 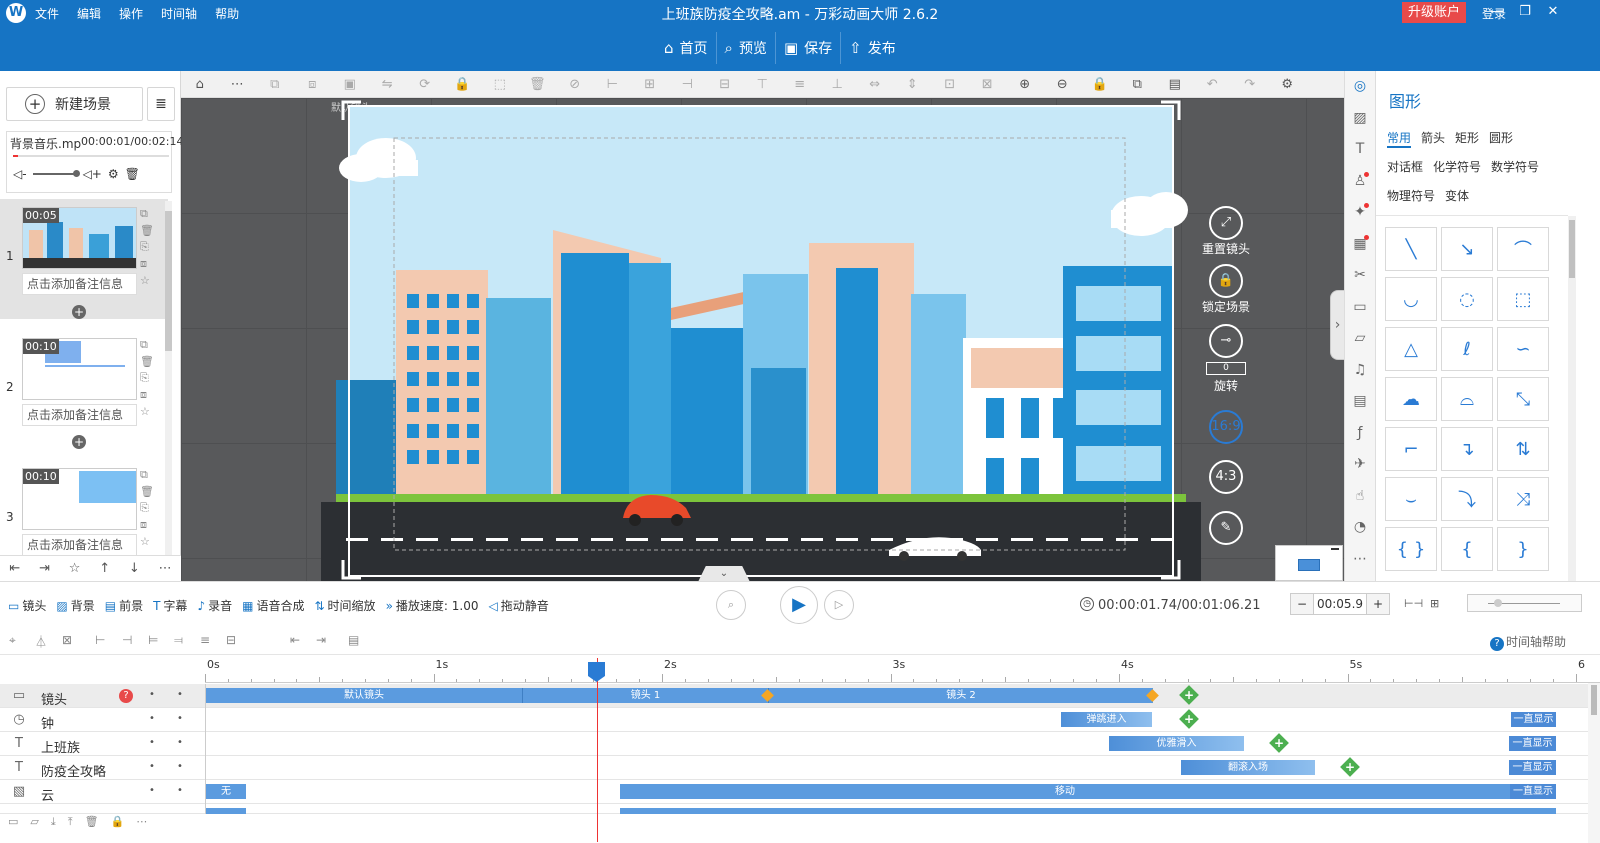 What do you see at coordinates (152, 766) in the screenshot?
I see `visibility-toggle: •` at bounding box center [152, 766].